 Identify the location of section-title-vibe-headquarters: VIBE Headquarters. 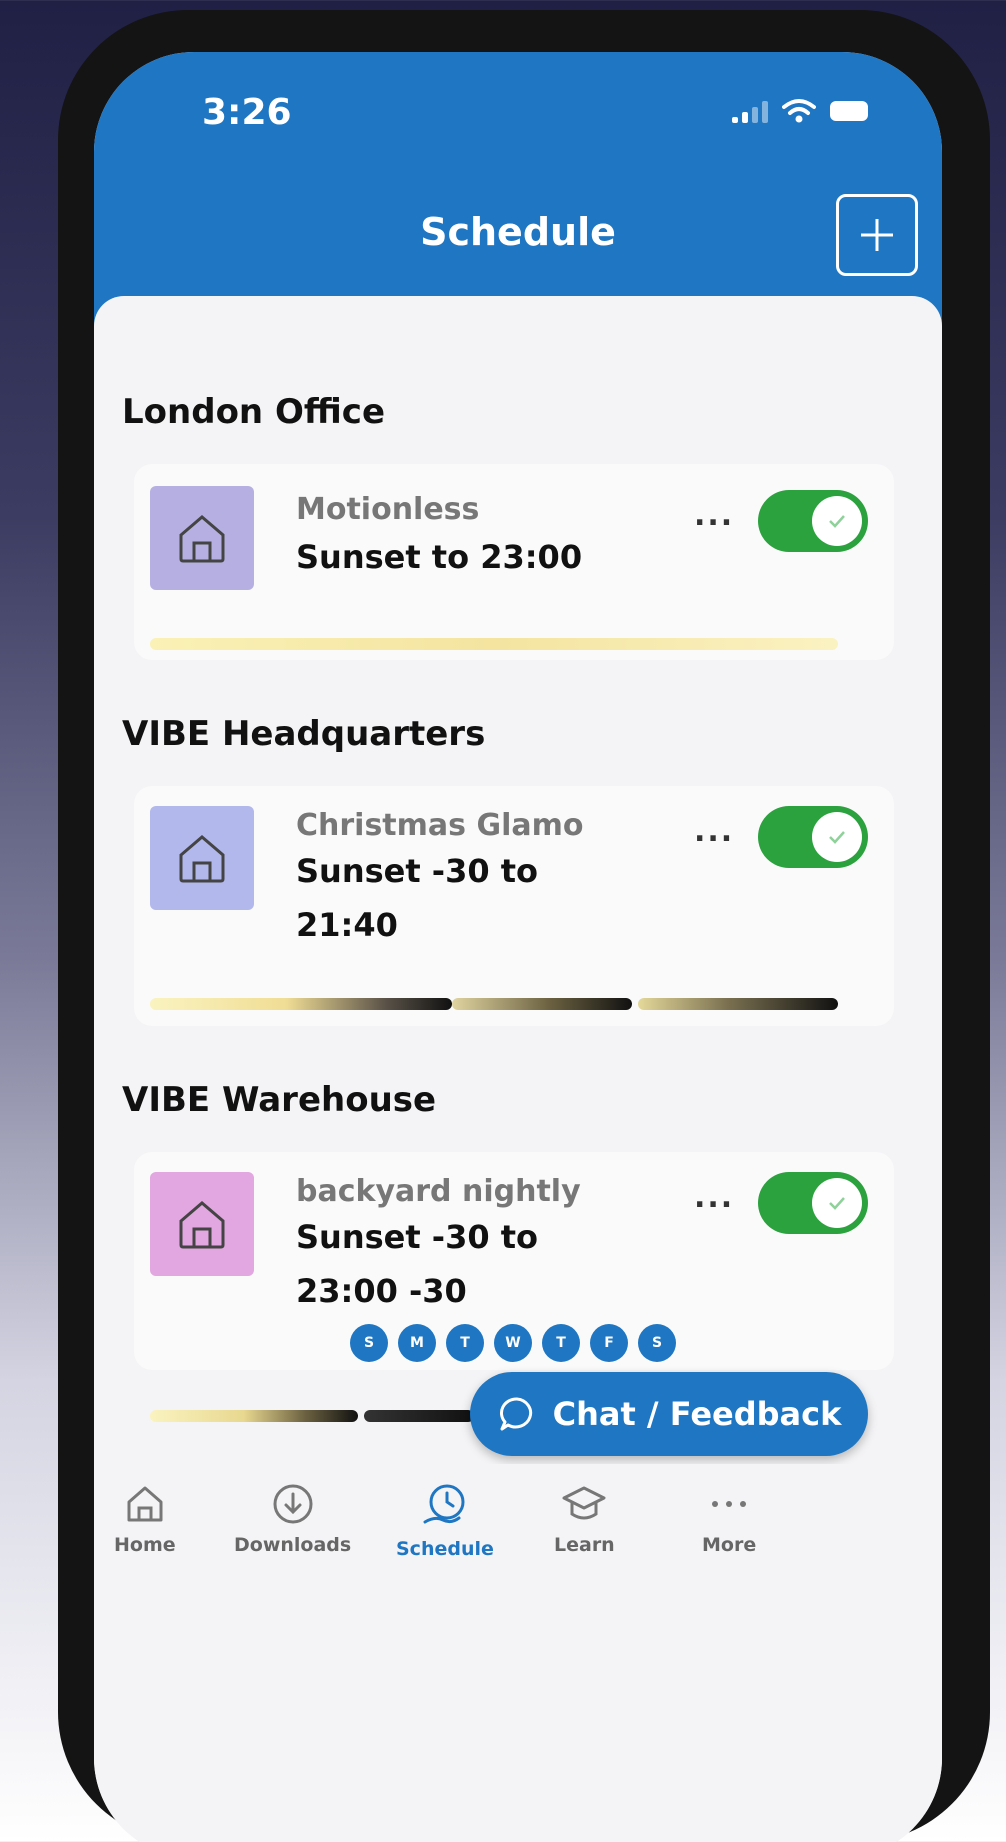
(304, 734).